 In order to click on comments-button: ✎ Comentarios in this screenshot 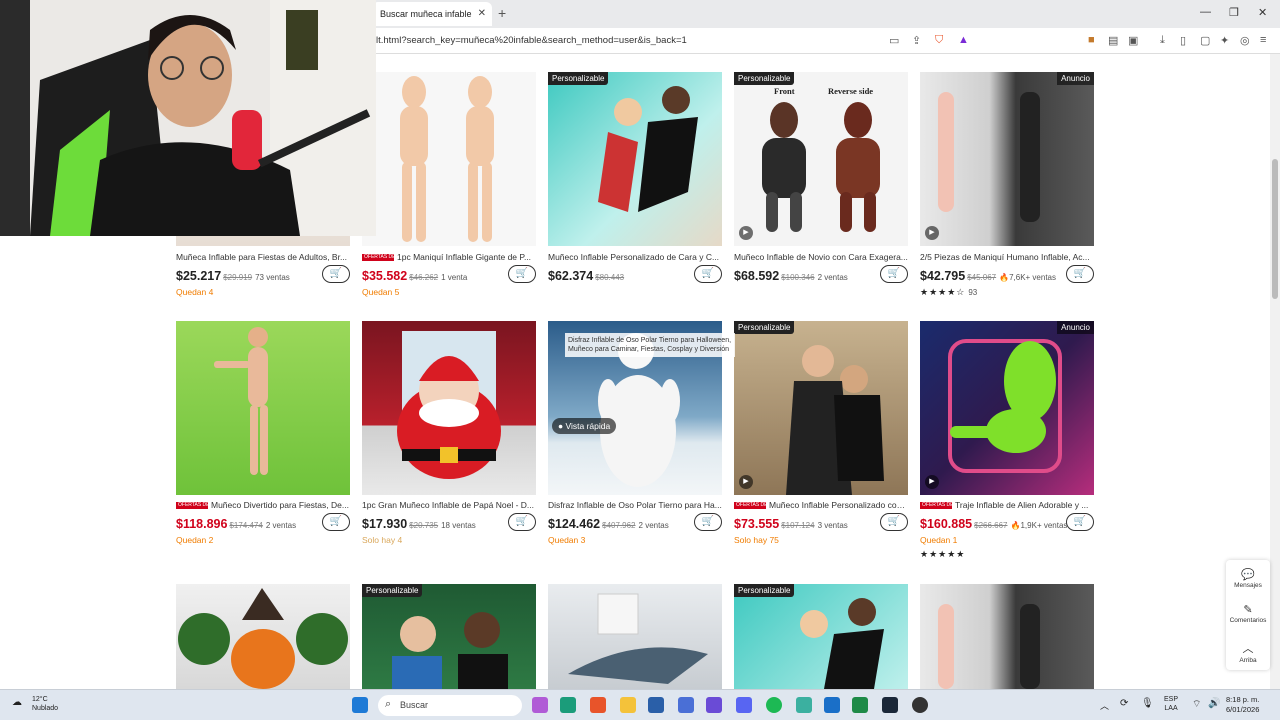, I will do `click(1248, 613)`.